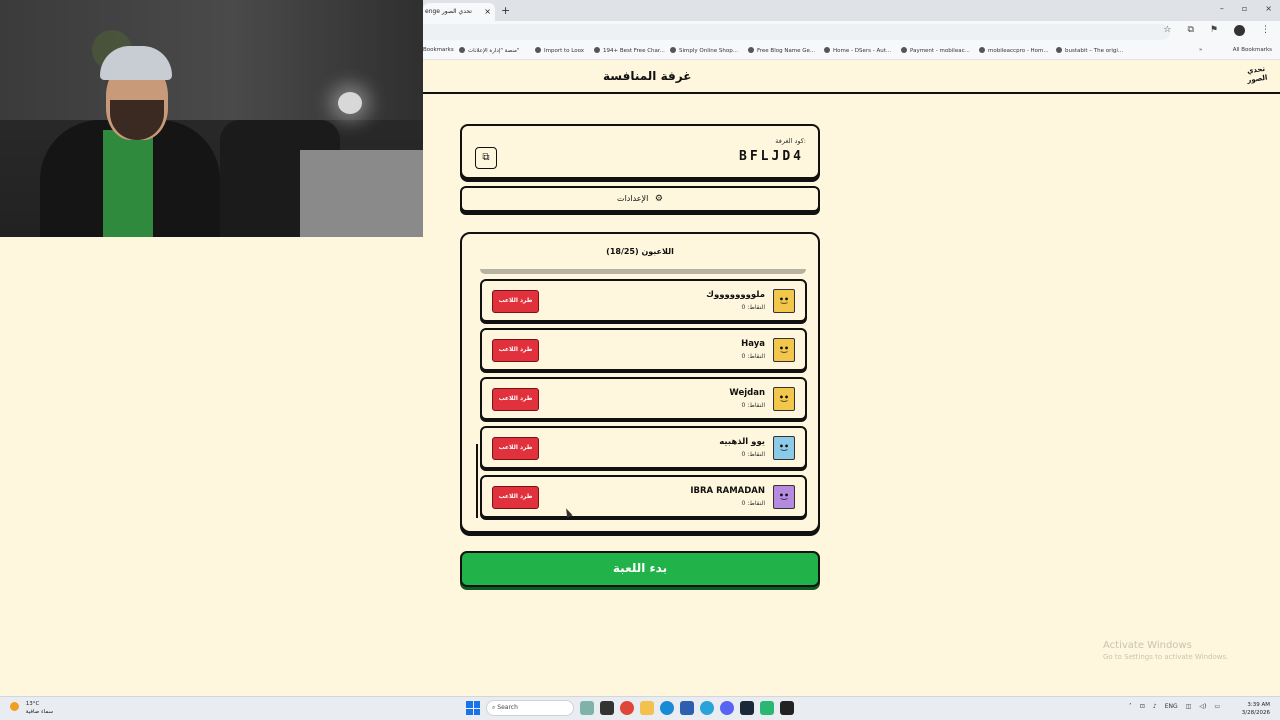 Image resolution: width=1280 pixels, height=720 pixels. What do you see at coordinates (787, 708) in the screenshot?
I see `obs-icon` at bounding box center [787, 708].